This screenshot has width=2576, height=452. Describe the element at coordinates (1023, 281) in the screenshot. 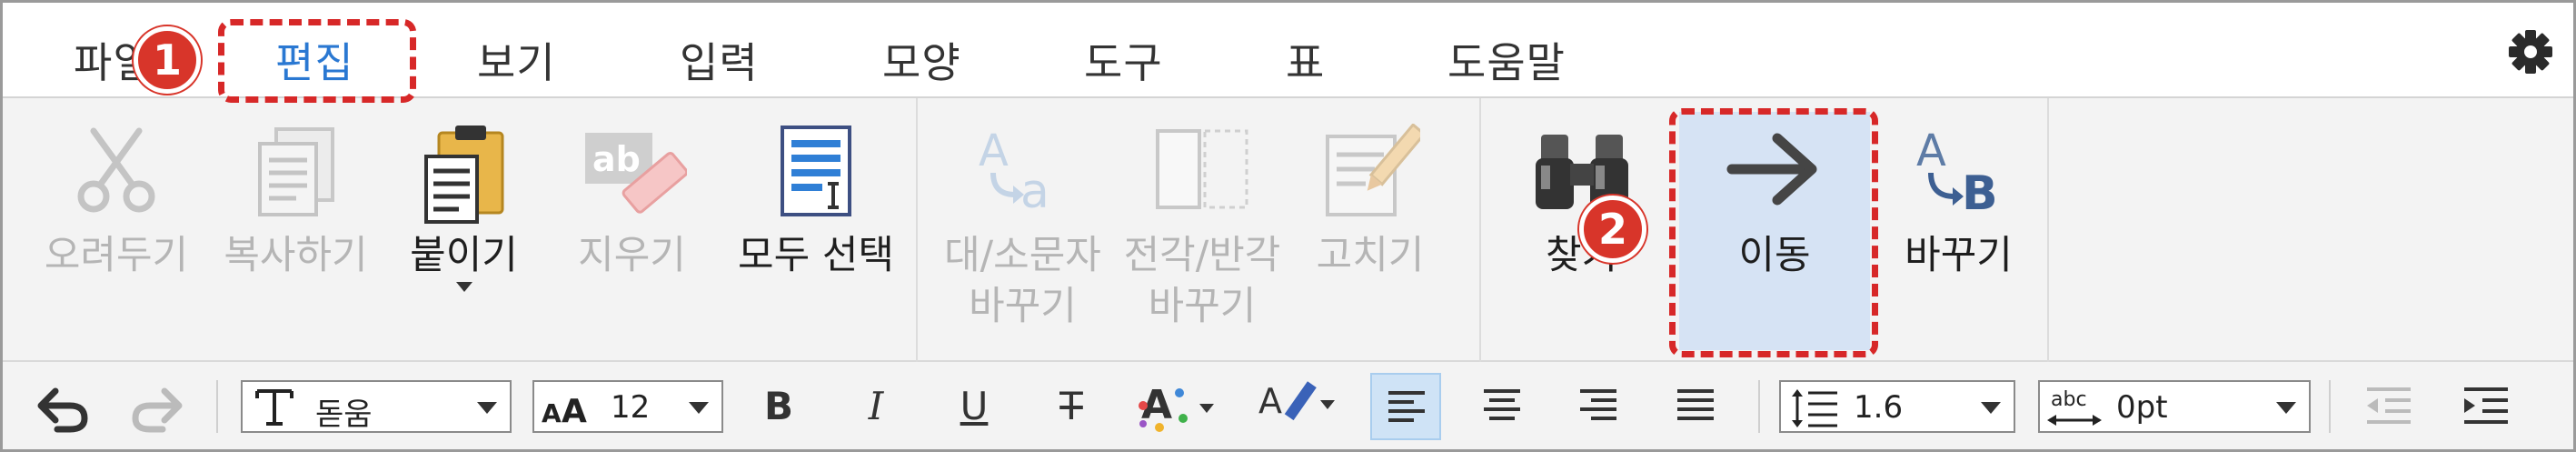

I see `case-change-label: 대/소문자 바꾸기` at that location.